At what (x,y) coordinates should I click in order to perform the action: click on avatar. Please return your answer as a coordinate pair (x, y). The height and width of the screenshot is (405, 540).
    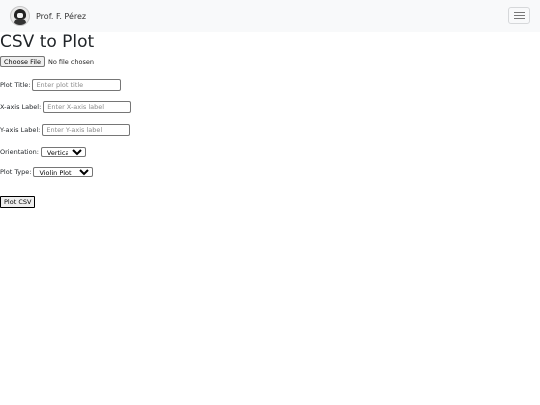
    Looking at the image, I should click on (20, 16).